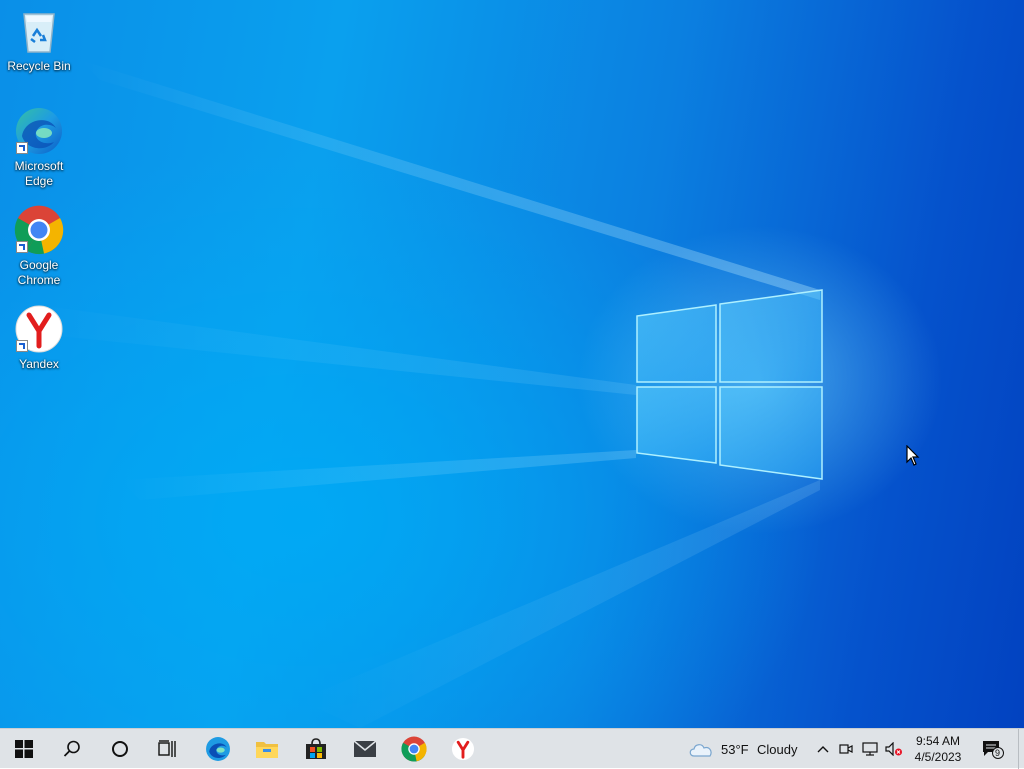 Image resolution: width=1024 pixels, height=769 pixels. I want to click on desktop-icon-recycle-bin: Recycle Bin, so click(39, 40).